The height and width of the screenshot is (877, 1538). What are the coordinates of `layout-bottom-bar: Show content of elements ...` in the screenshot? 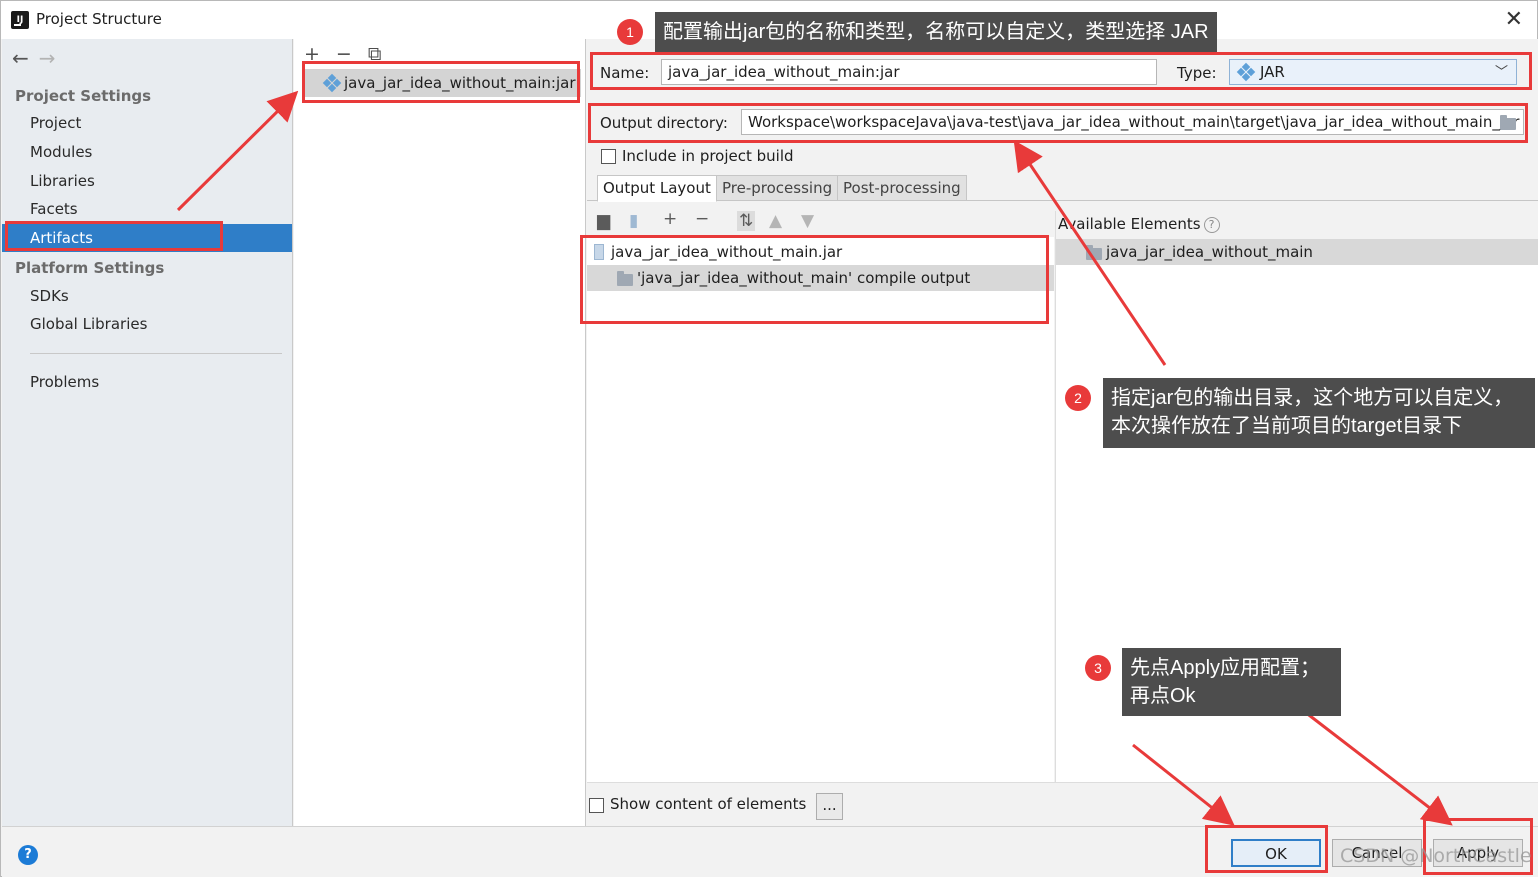 It's located at (1062, 804).